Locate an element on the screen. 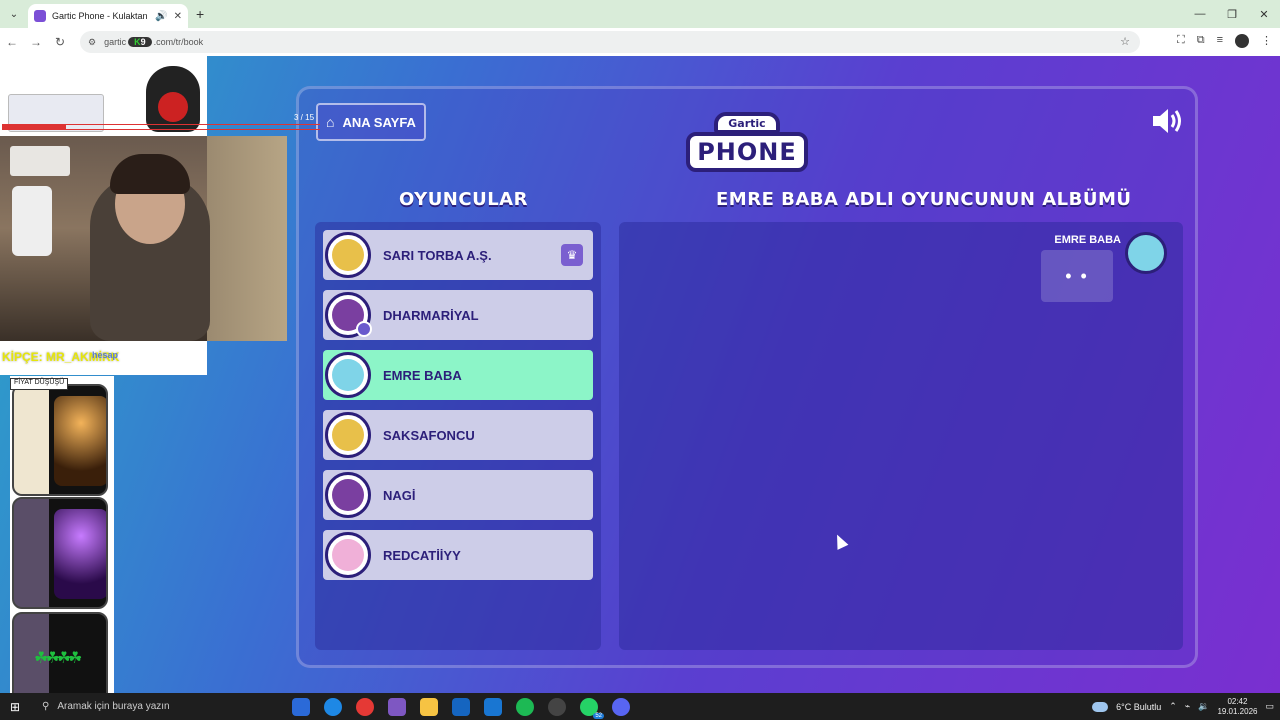  spotify-icon is located at coordinates (525, 706).